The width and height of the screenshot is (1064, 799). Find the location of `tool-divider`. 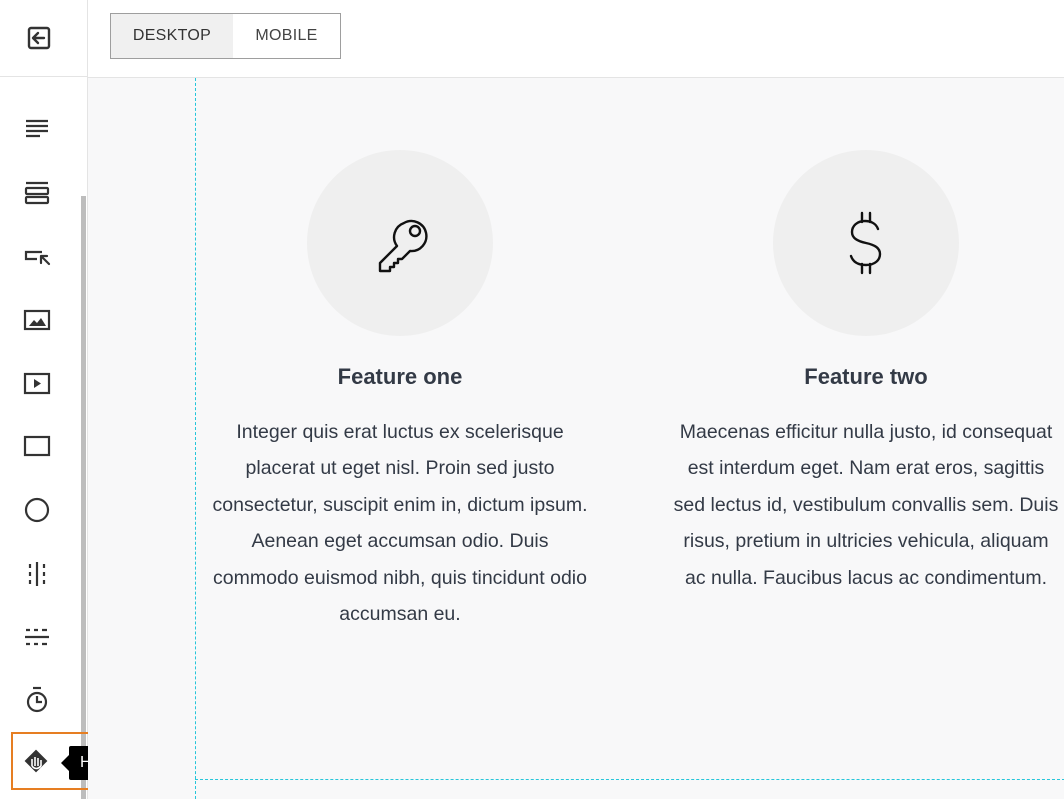

tool-divider is located at coordinates (37, 574).